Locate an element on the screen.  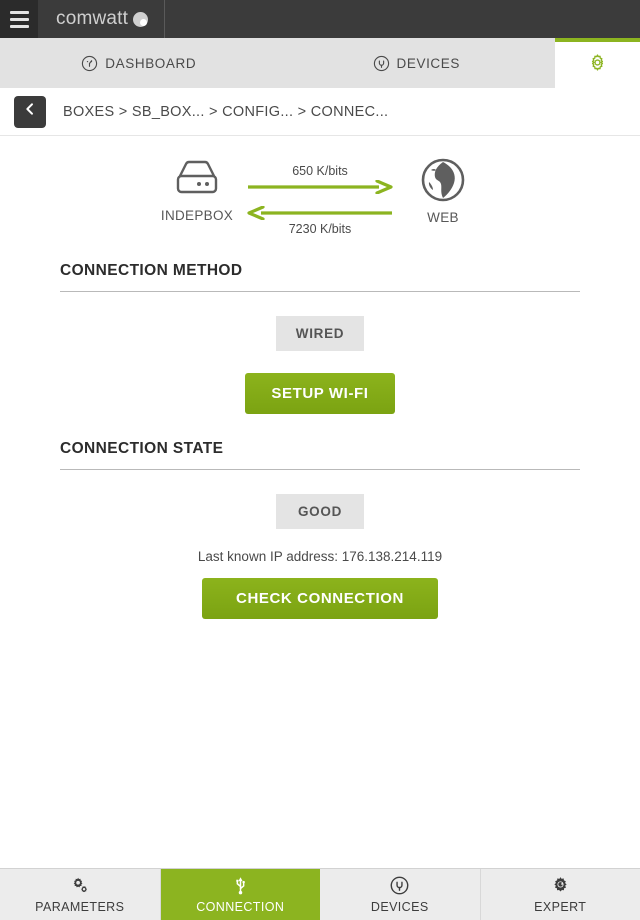
gears-icon is located at coordinates (79, 887).